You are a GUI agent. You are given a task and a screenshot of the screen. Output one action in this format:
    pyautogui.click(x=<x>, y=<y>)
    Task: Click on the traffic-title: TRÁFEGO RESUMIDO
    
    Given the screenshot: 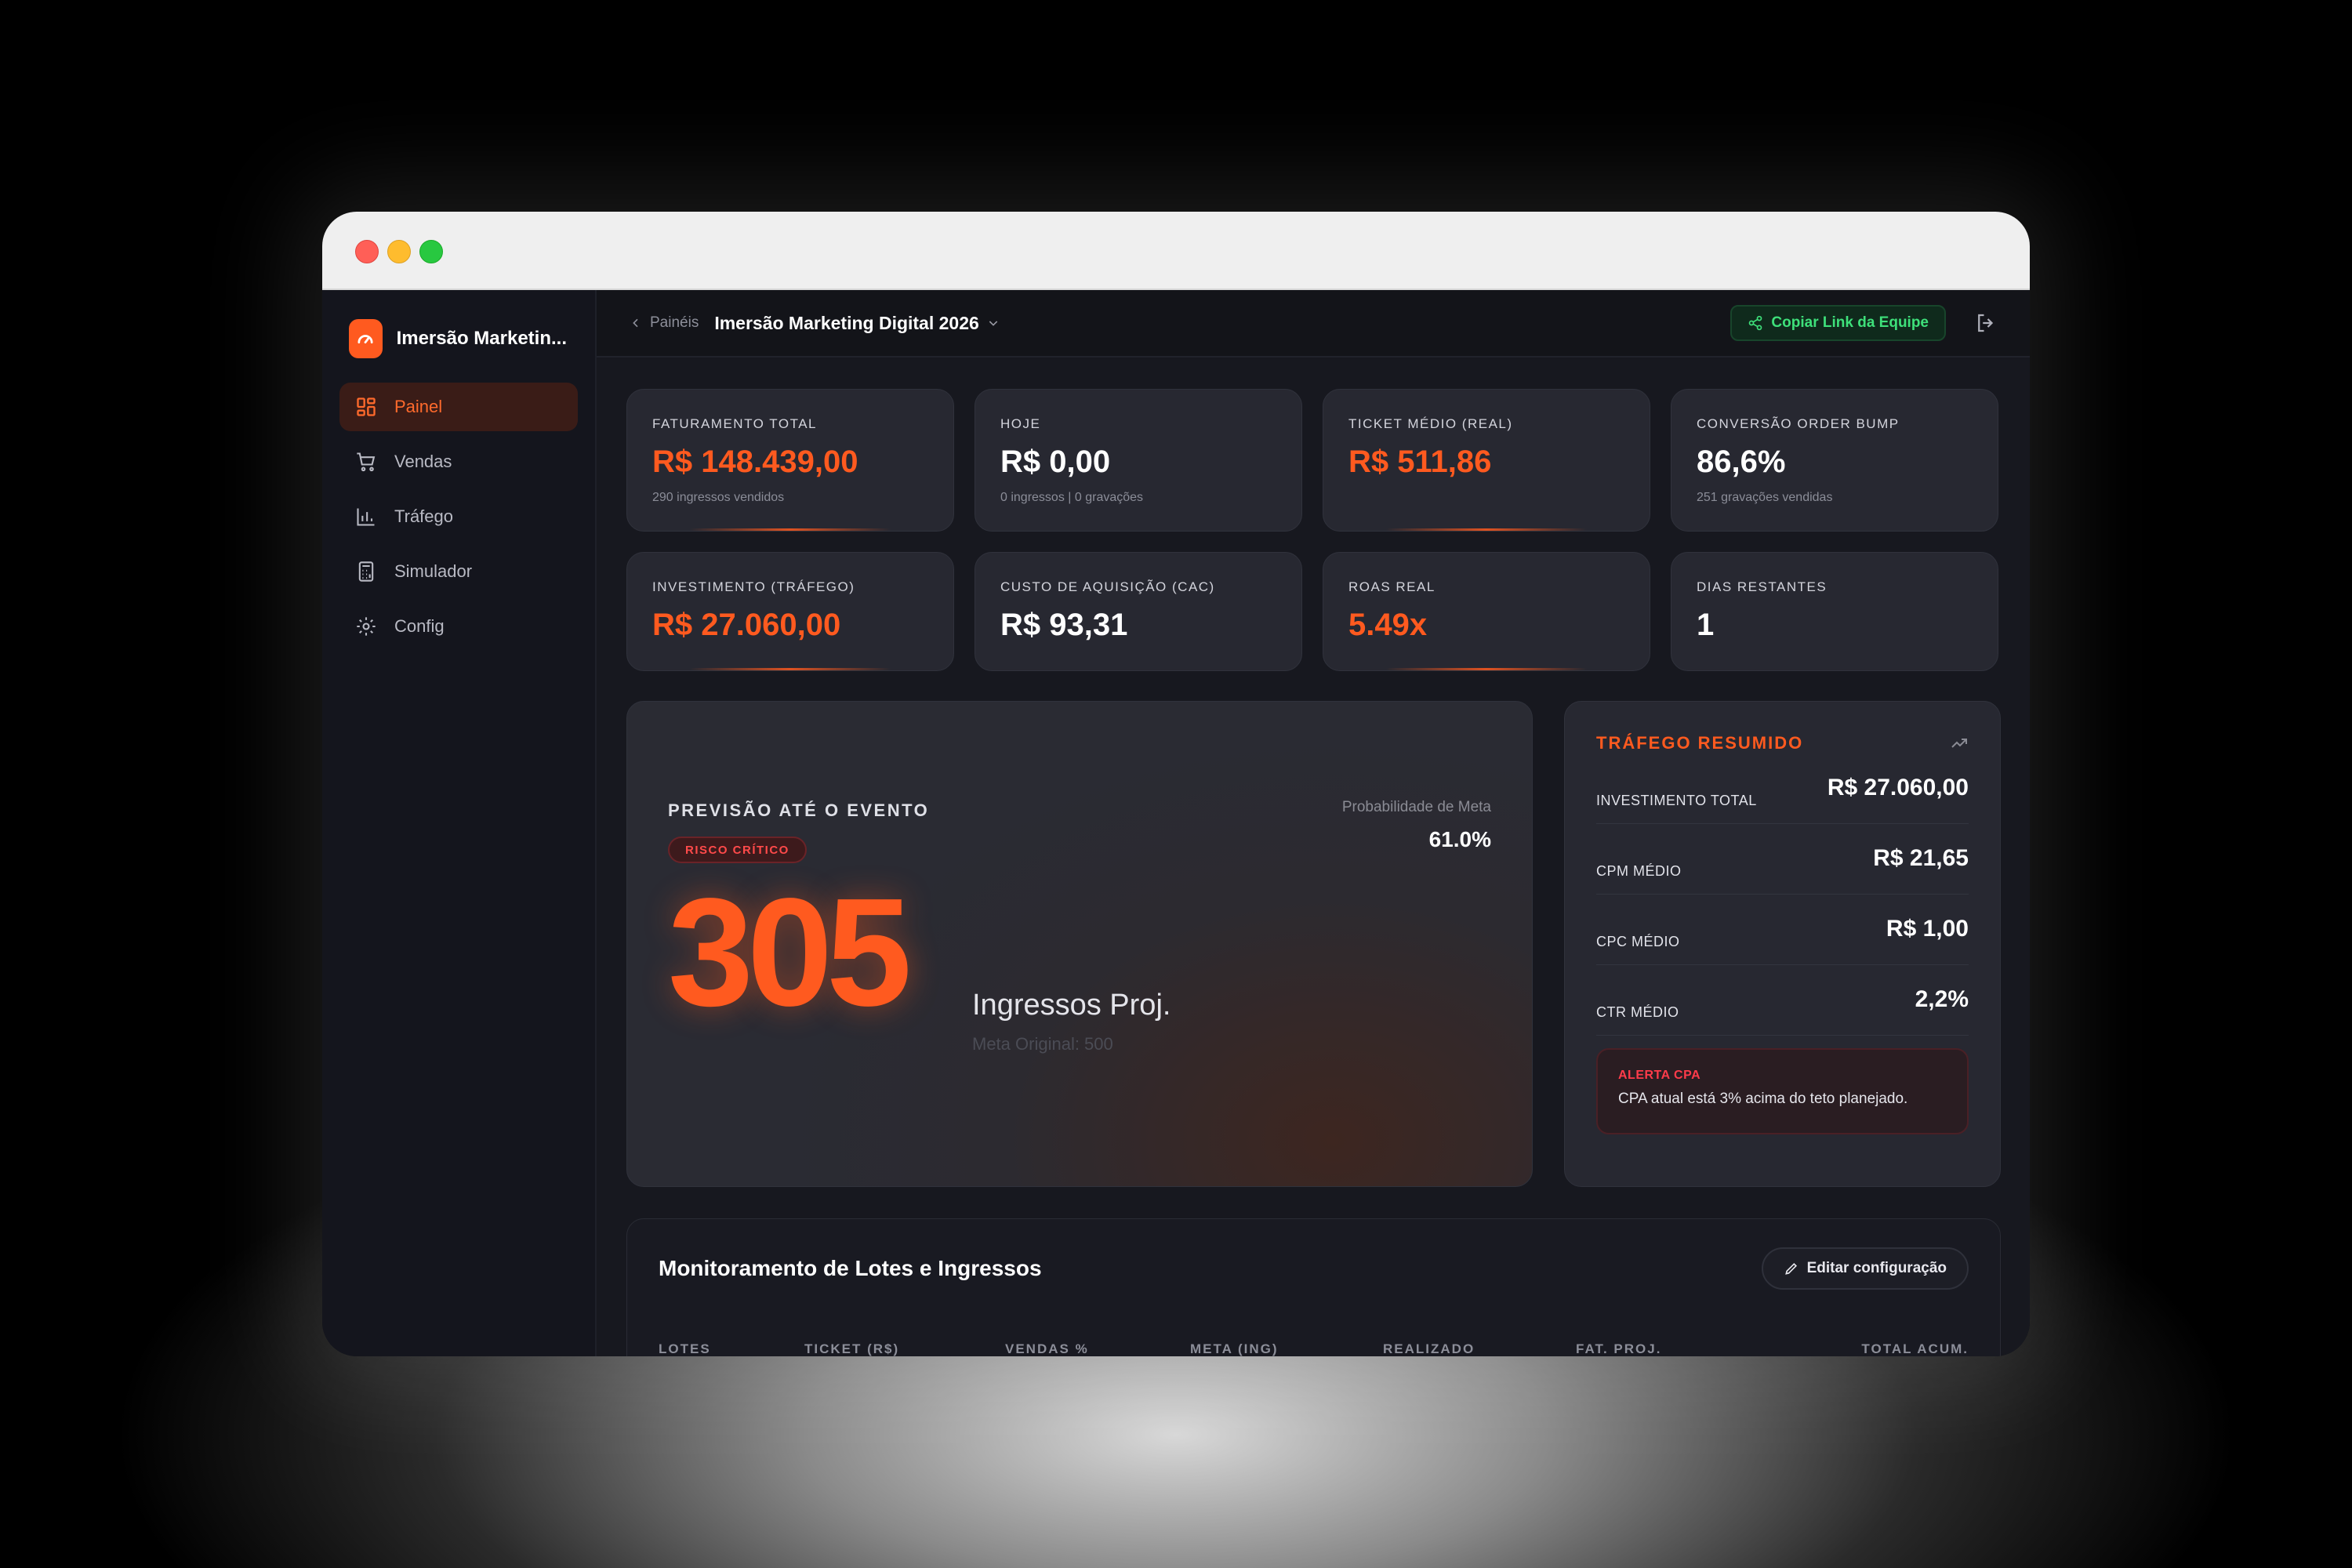 What is the action you would take?
    pyautogui.click(x=1700, y=743)
    